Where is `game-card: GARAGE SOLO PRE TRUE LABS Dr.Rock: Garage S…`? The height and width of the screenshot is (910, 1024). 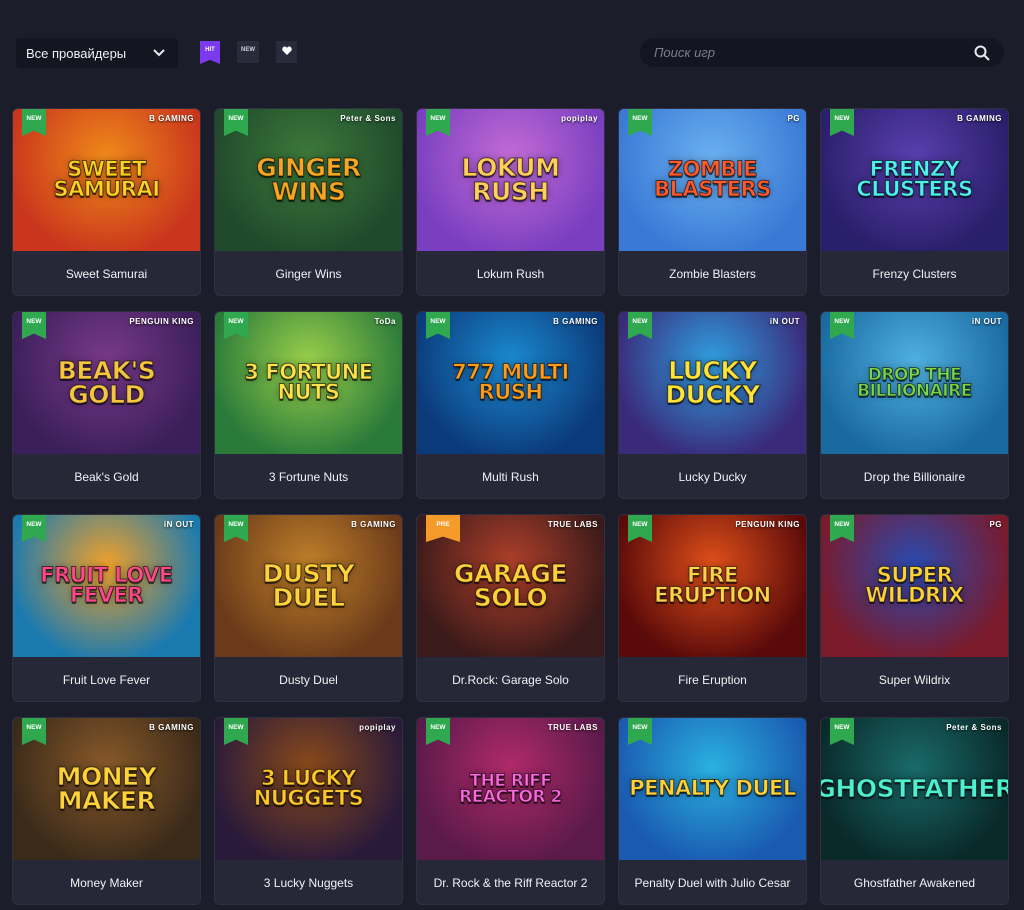 game-card: GARAGE SOLO PRE TRUE LABS Dr.Rock: Garage S… is located at coordinates (510, 608).